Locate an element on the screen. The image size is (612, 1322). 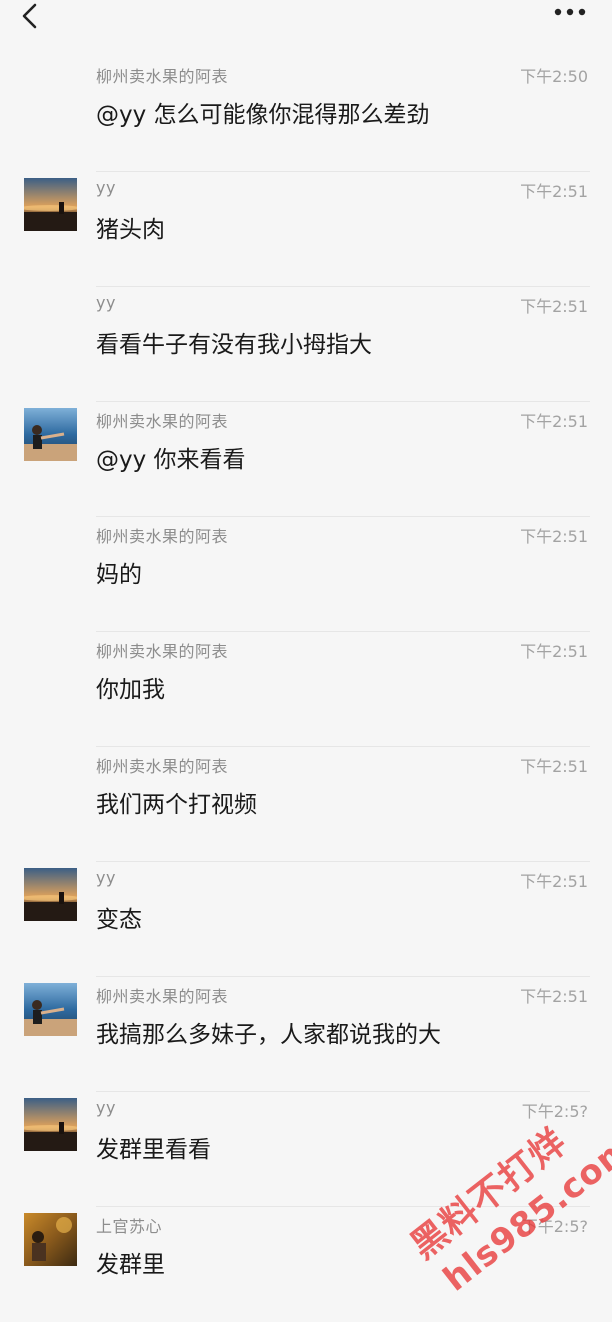
message-time: 下午2:50 is located at coordinates (554, 76).